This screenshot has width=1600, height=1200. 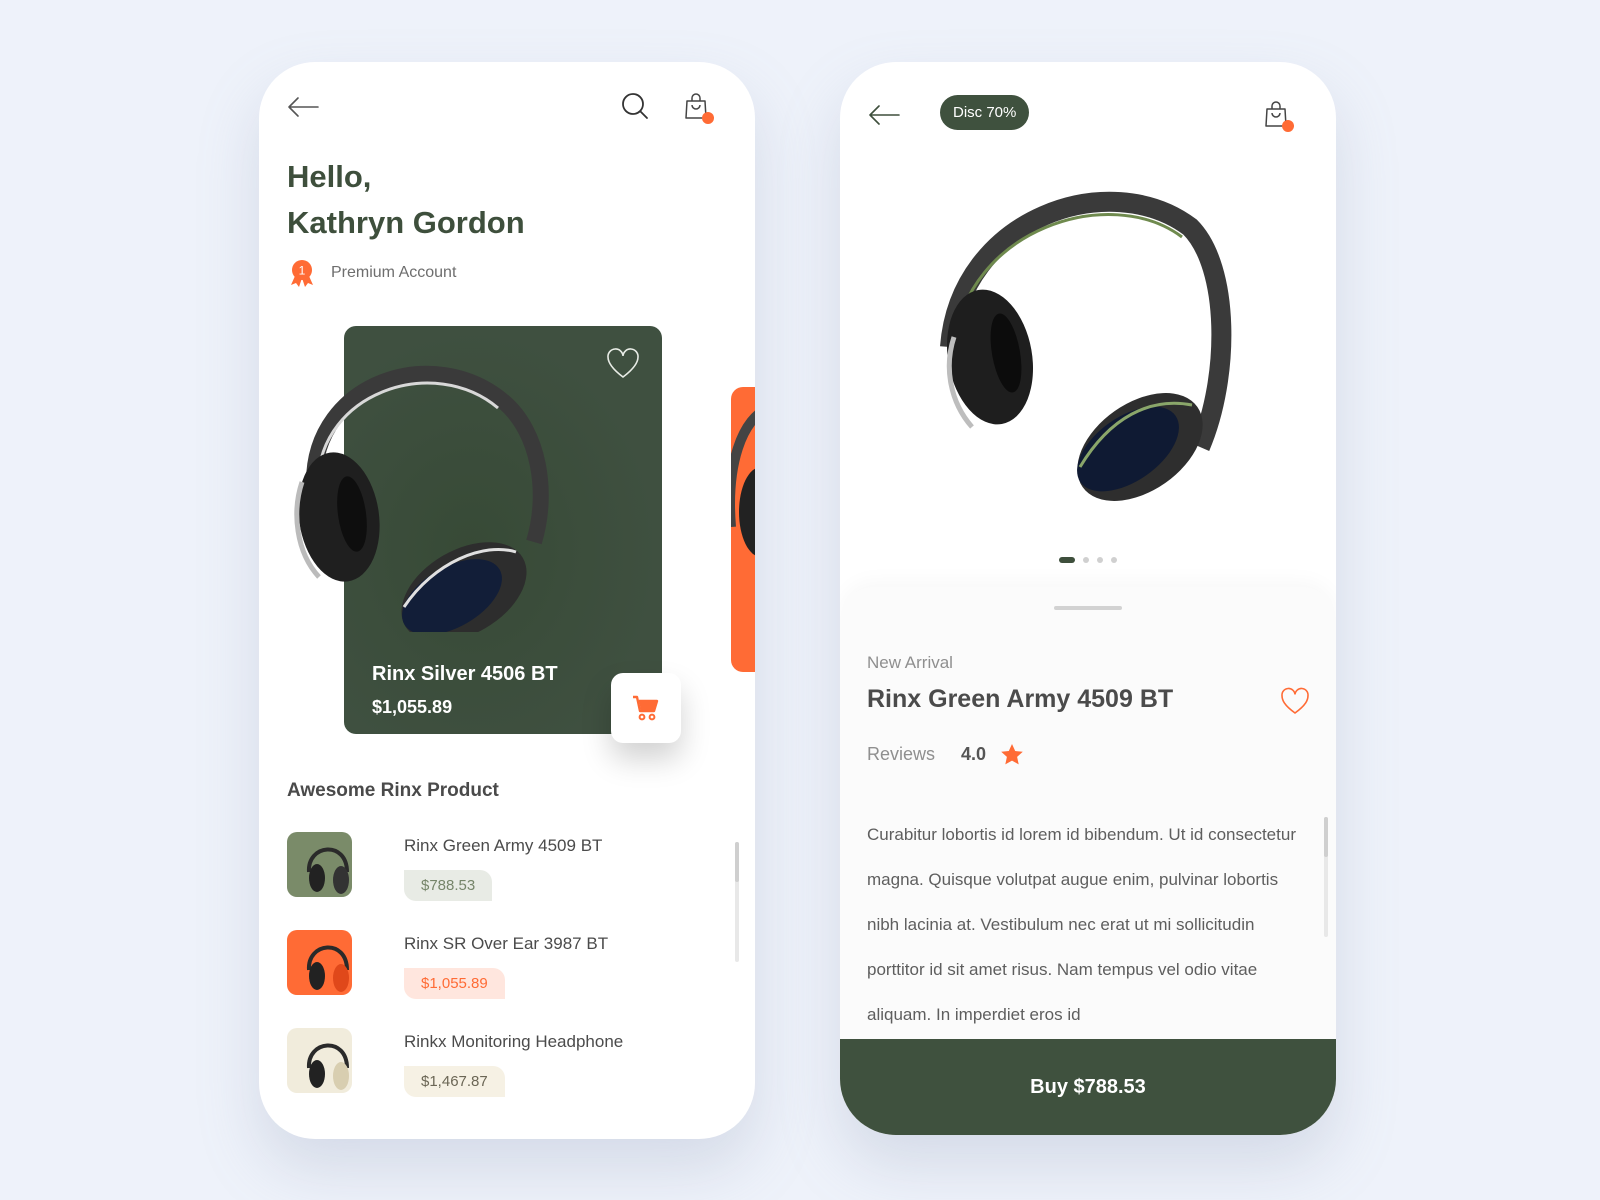 What do you see at coordinates (945, 754) in the screenshot?
I see `reviews-row: Reviews 4.0` at bounding box center [945, 754].